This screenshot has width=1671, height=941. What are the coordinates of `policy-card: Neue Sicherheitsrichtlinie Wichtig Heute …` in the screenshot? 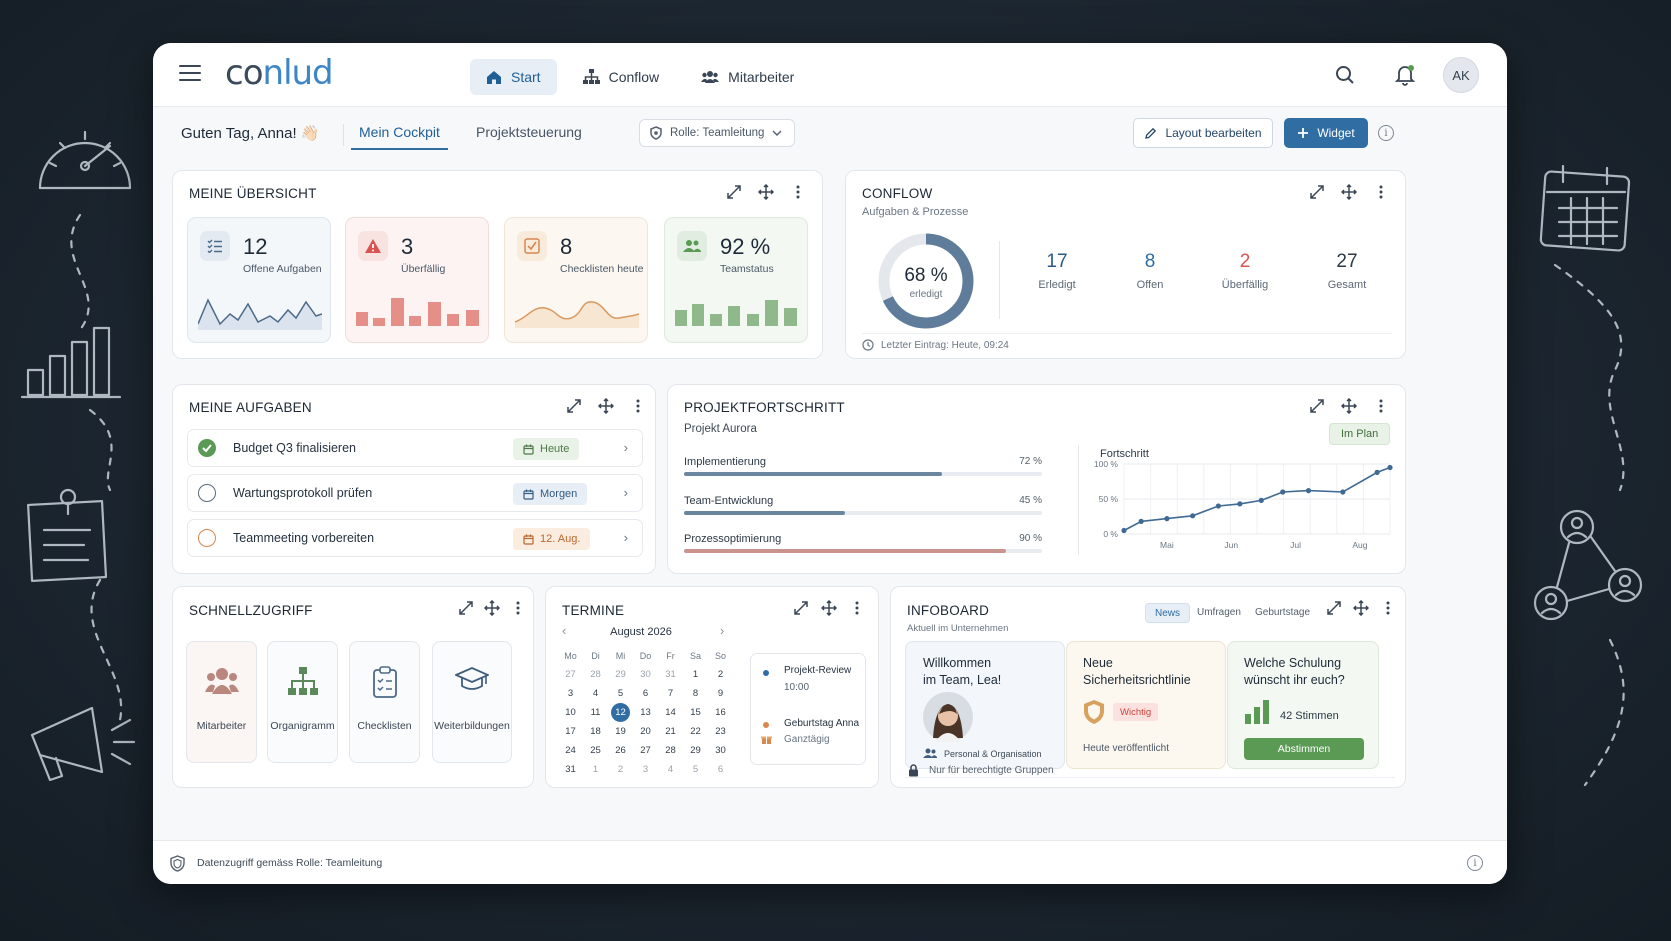 It's located at (1146, 705).